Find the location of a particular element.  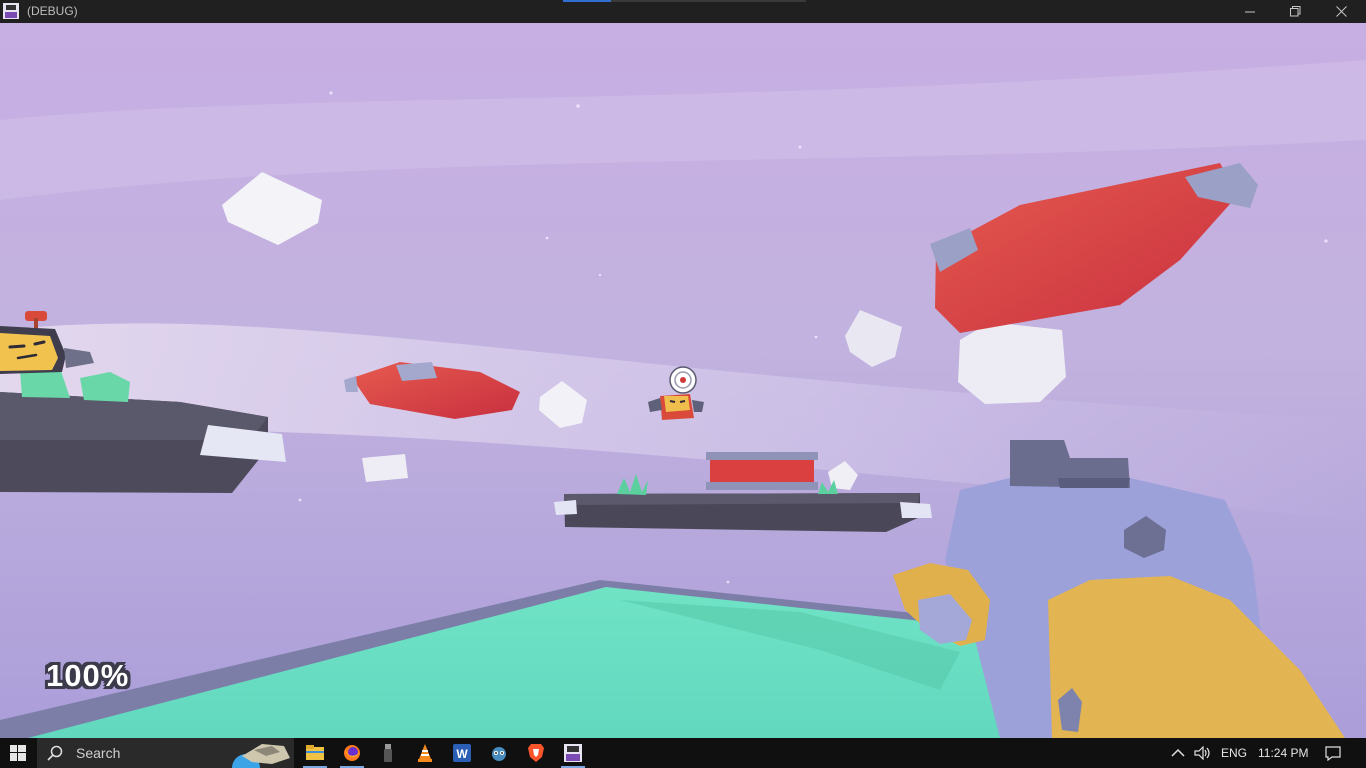

taskbar-usb-tool is located at coordinates (388, 753).